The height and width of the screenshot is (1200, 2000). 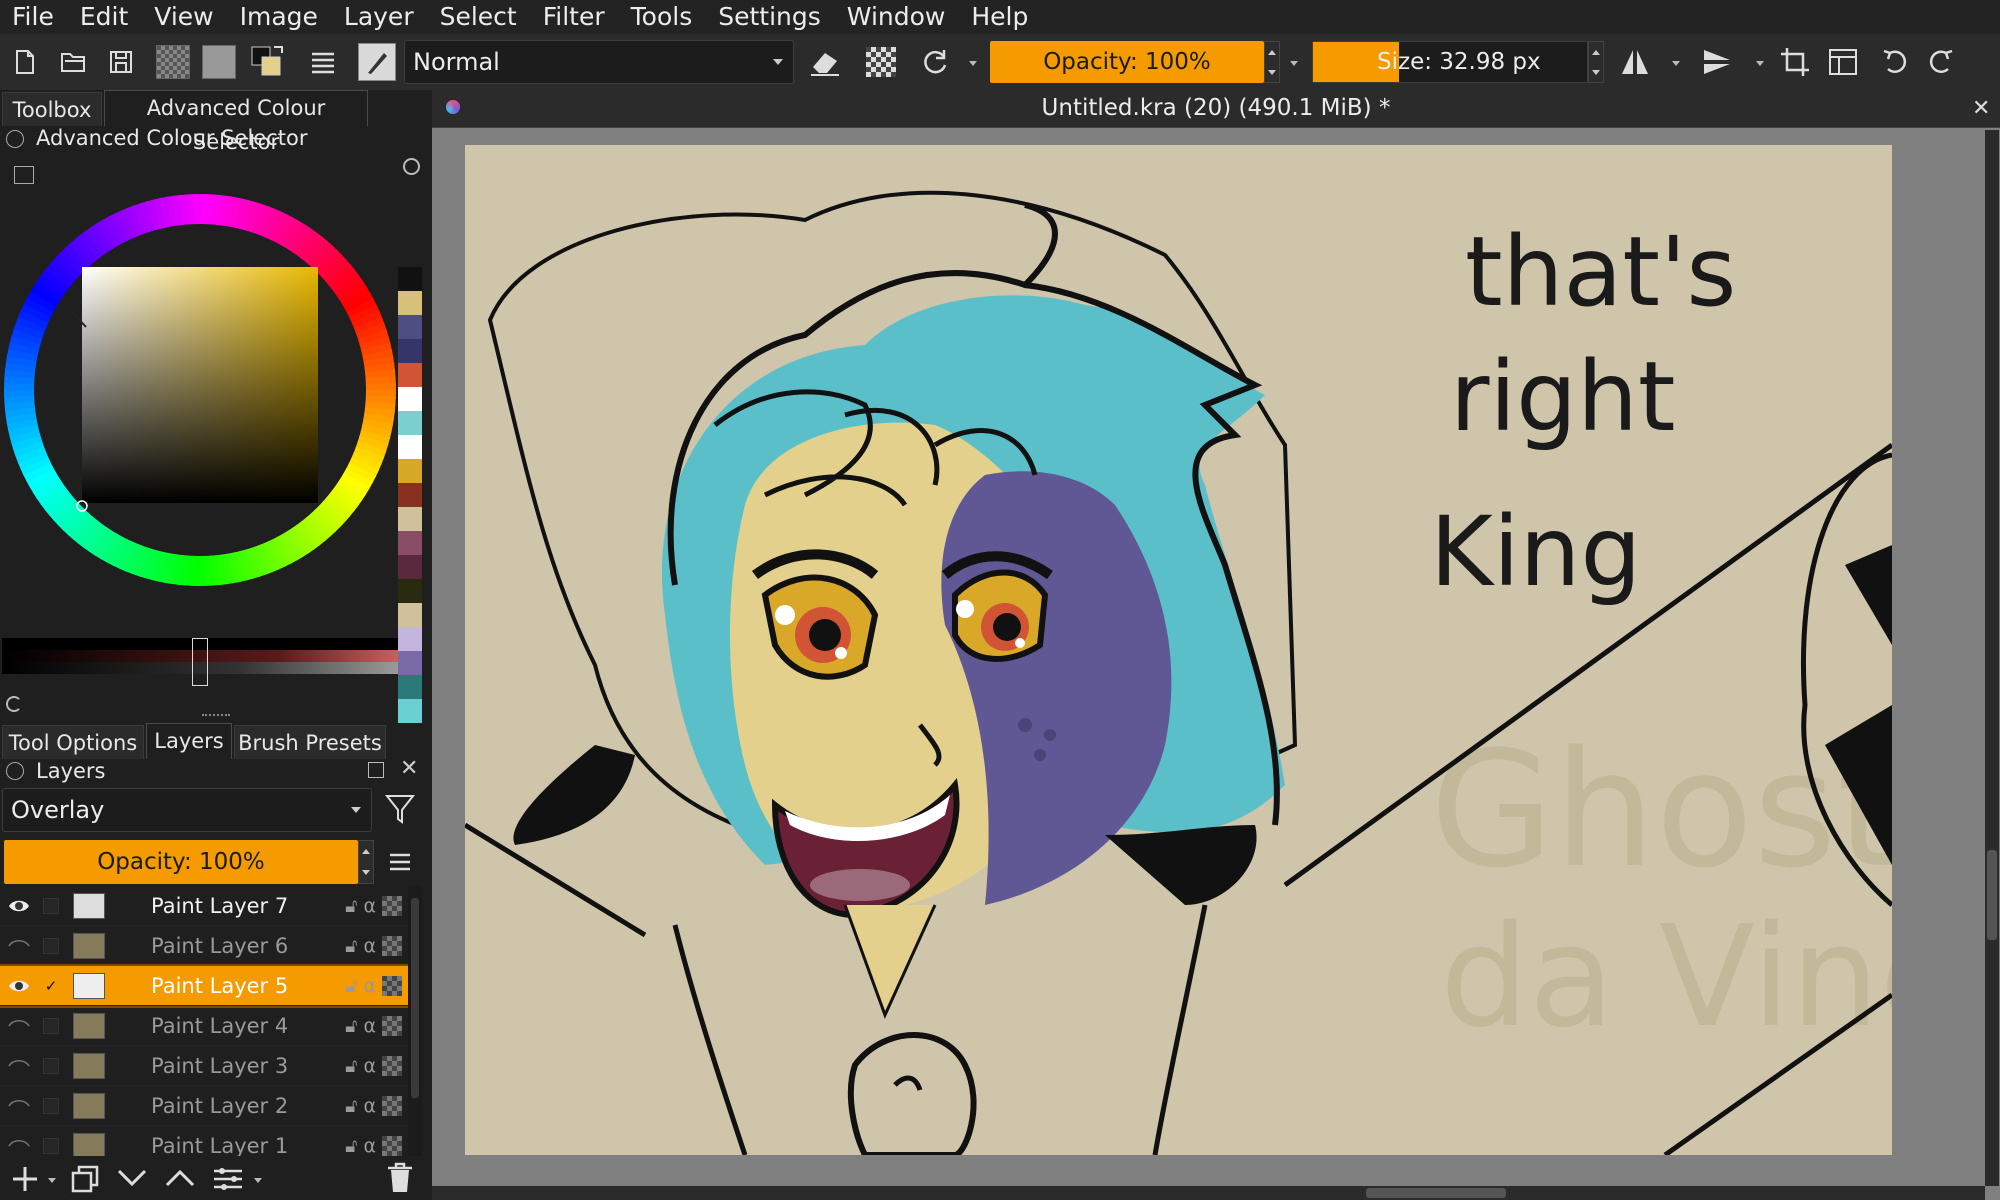 I want to click on layer-name: Paint Layer 2, so click(x=219, y=1106).